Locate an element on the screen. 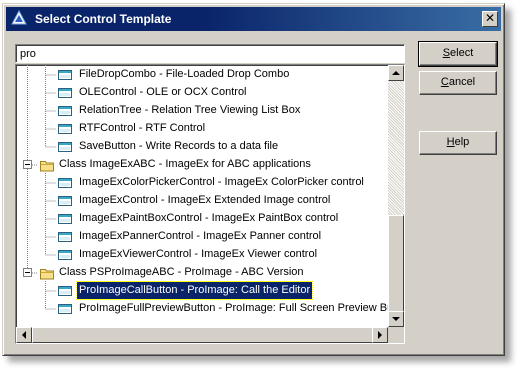  scrollbar-corner is located at coordinates (396, 335).